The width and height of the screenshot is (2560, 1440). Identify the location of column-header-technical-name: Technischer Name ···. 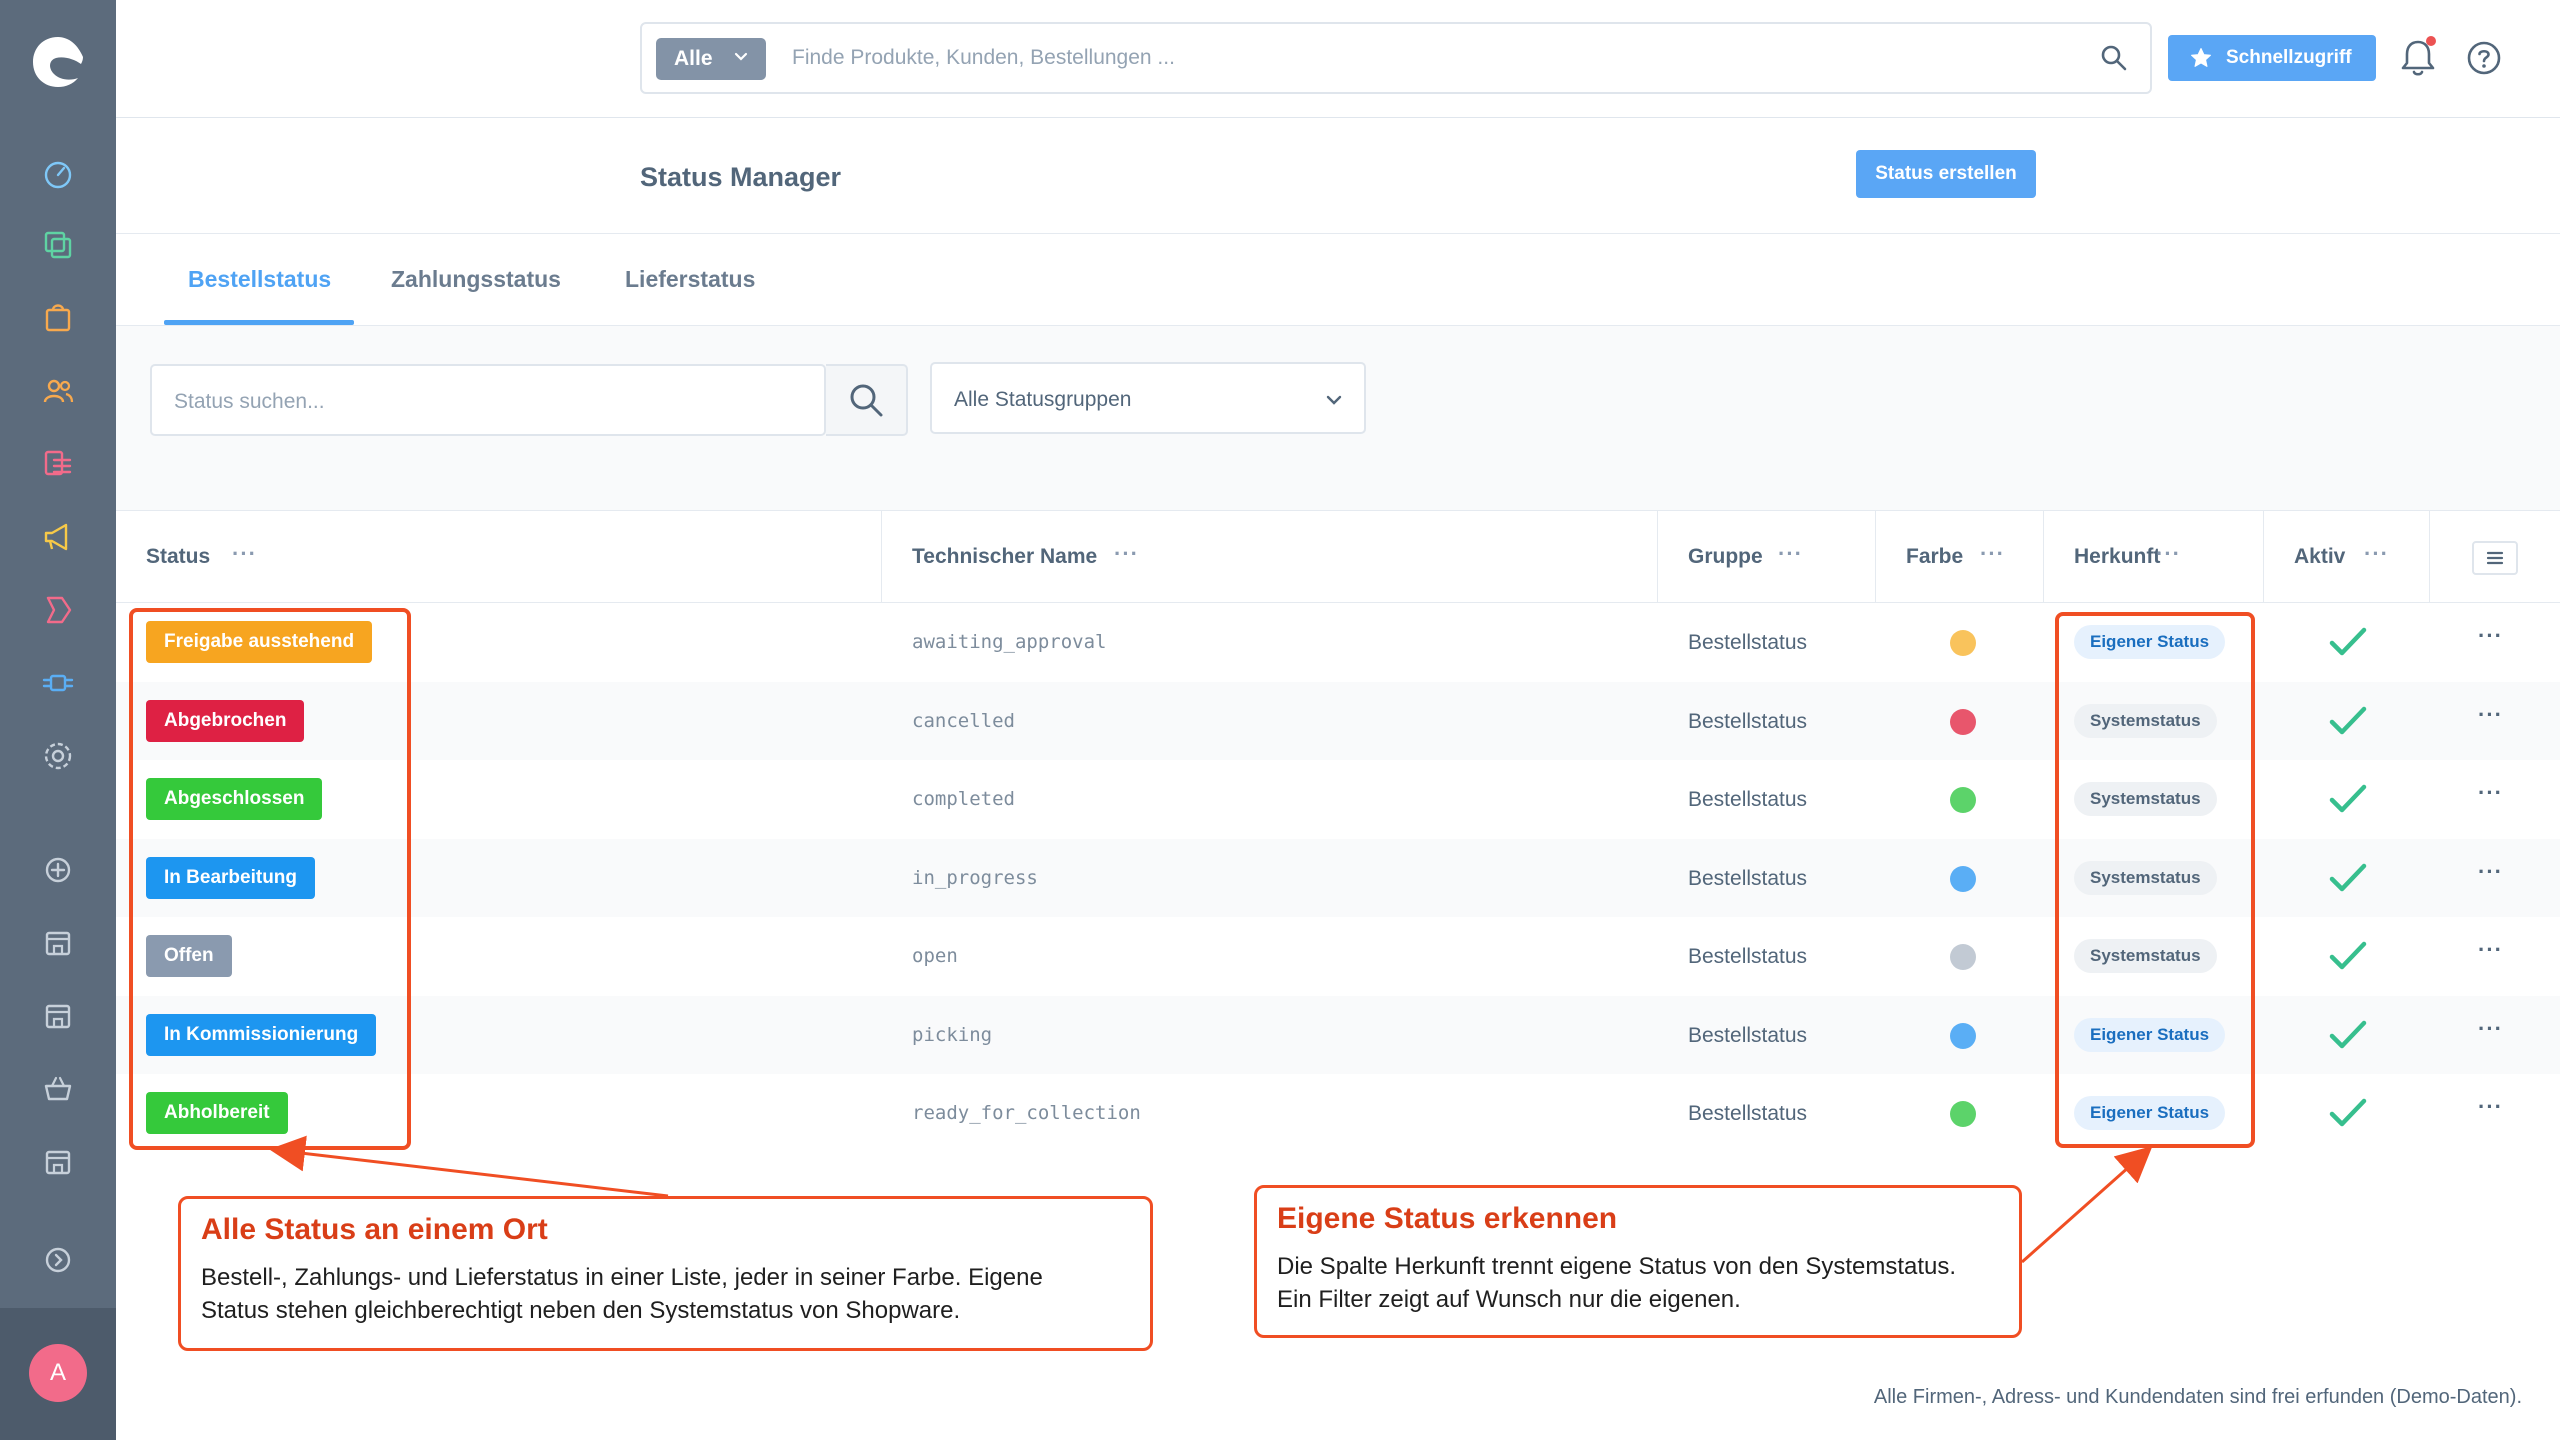
(1270, 557).